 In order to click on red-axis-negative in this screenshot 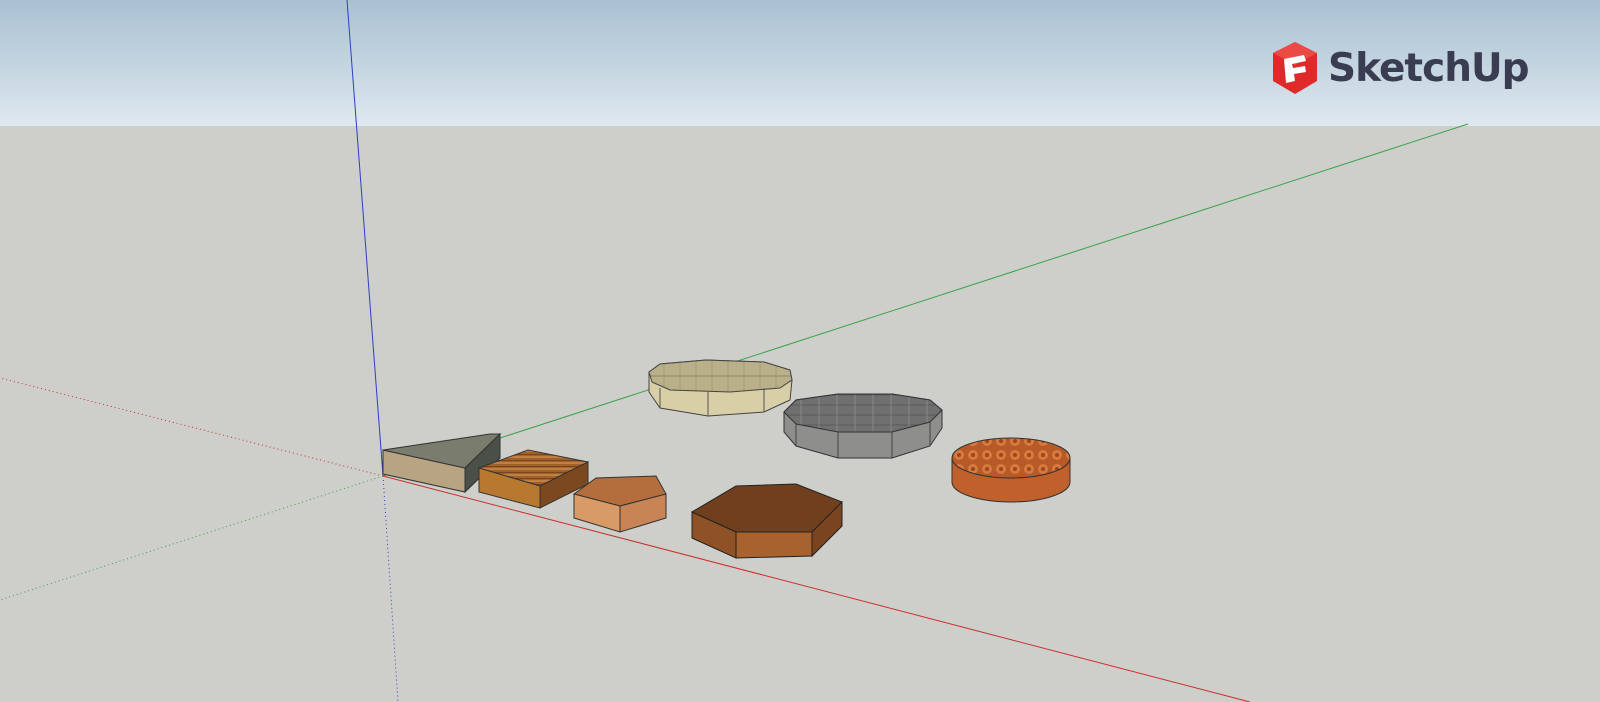, I will do `click(192, 427)`.